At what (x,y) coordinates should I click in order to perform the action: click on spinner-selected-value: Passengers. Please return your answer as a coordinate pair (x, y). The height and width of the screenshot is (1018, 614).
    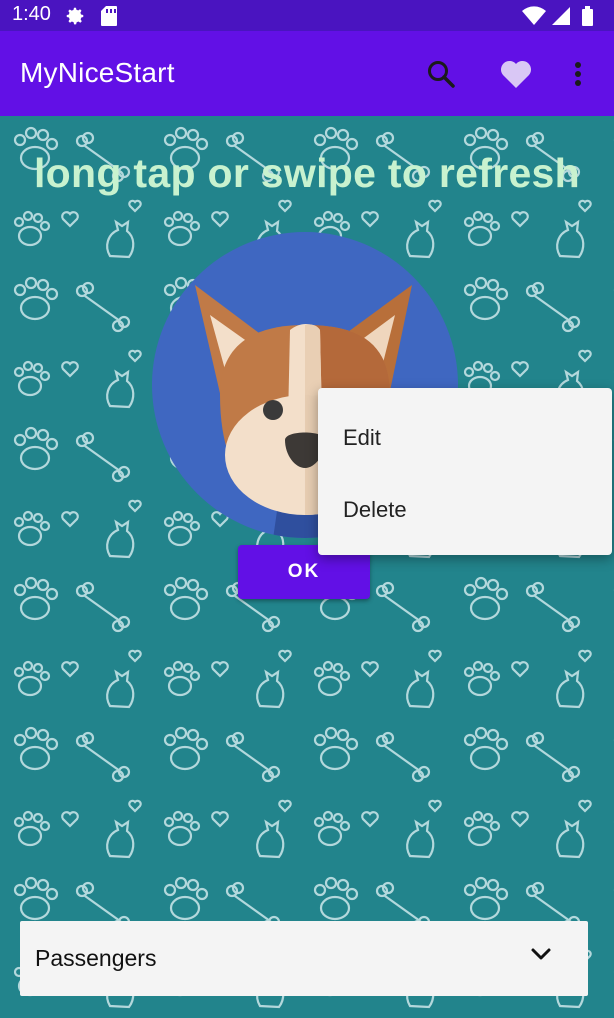
    Looking at the image, I should click on (96, 958).